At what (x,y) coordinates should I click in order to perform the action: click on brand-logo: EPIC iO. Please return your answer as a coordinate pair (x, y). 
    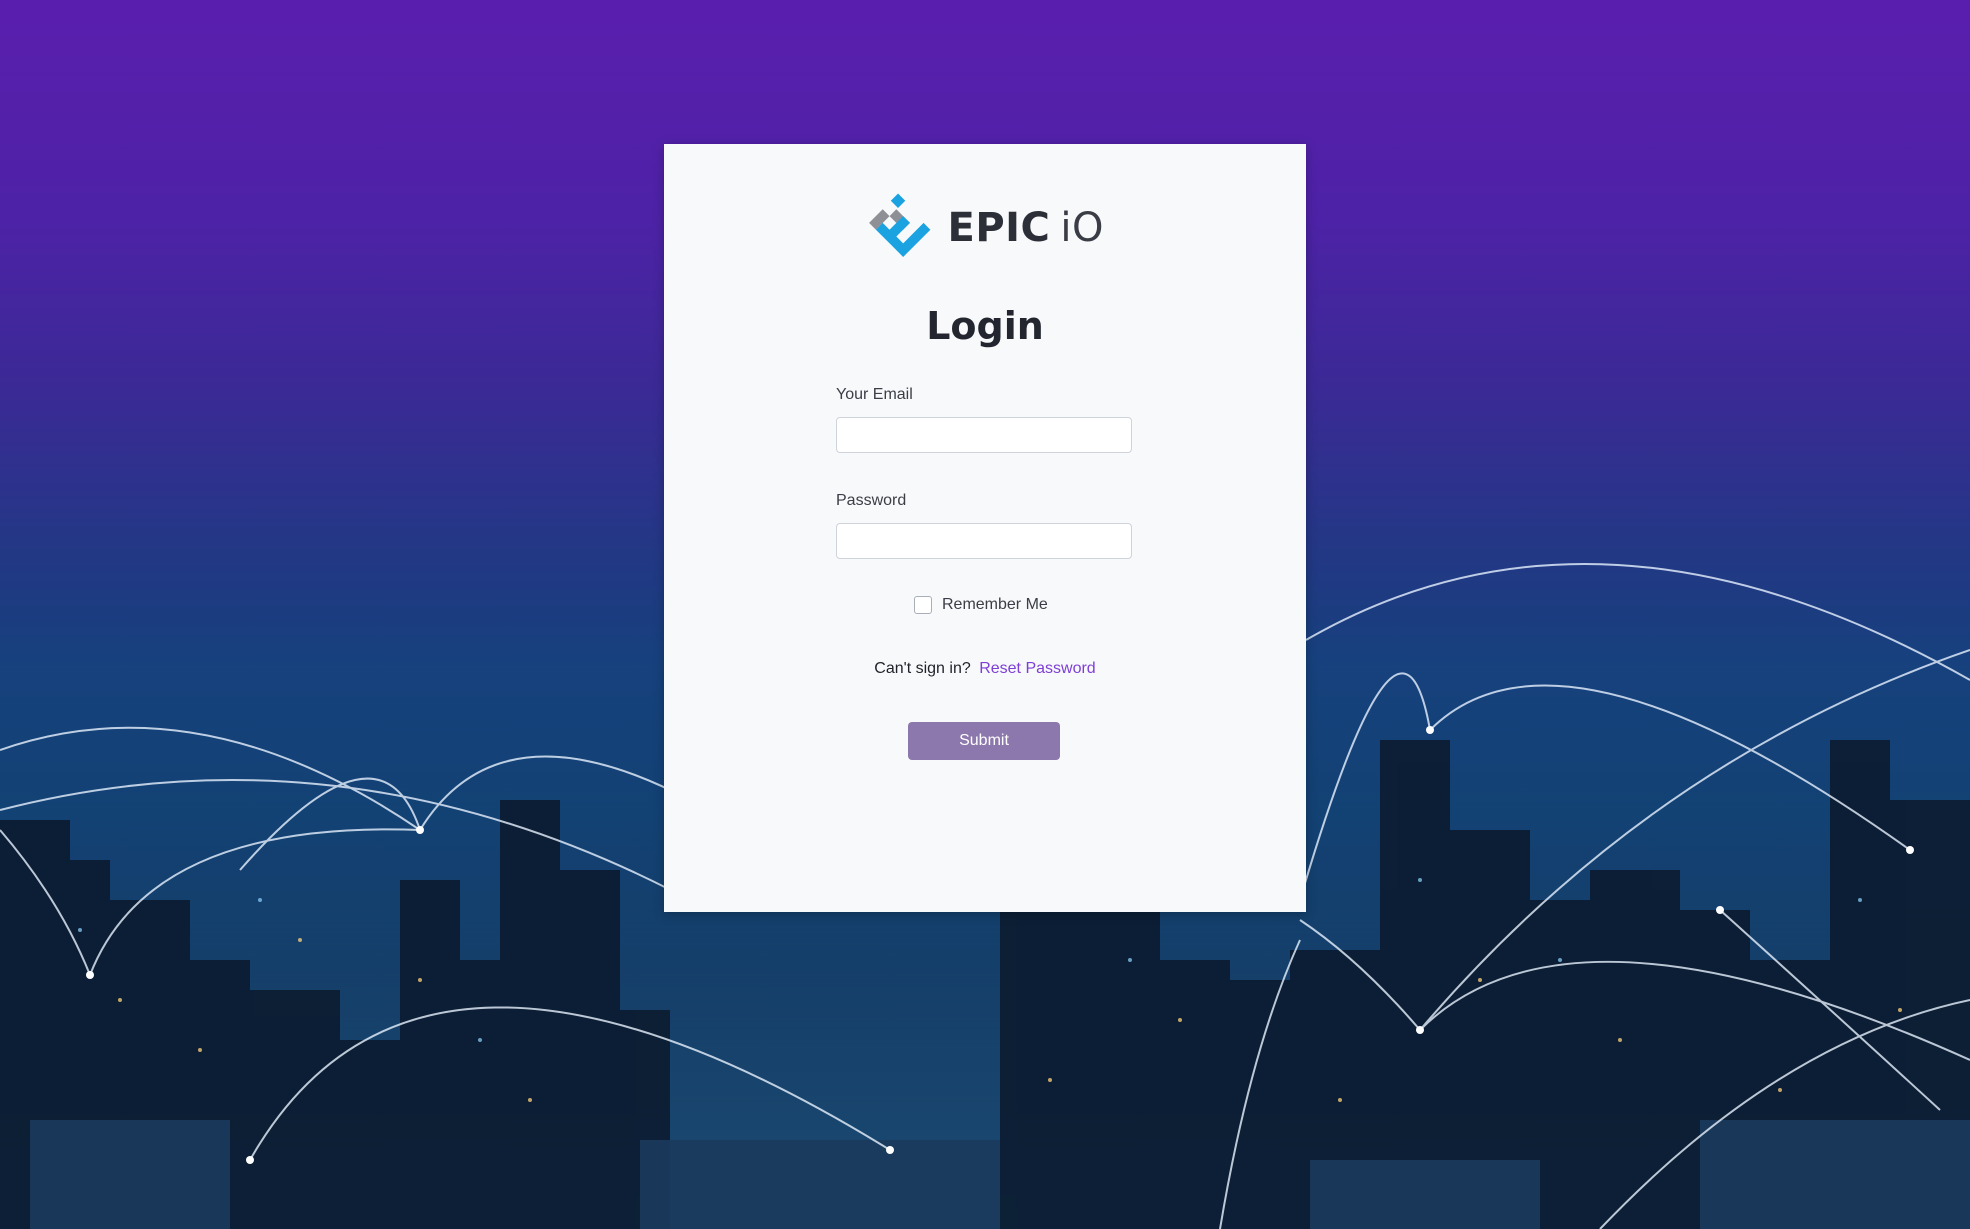
    Looking at the image, I should click on (984, 228).